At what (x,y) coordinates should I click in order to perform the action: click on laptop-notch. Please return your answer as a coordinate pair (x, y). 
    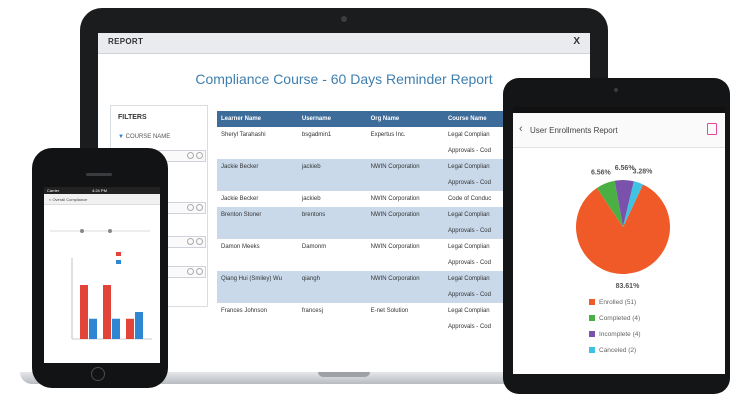
    Looking at the image, I should click on (344, 374).